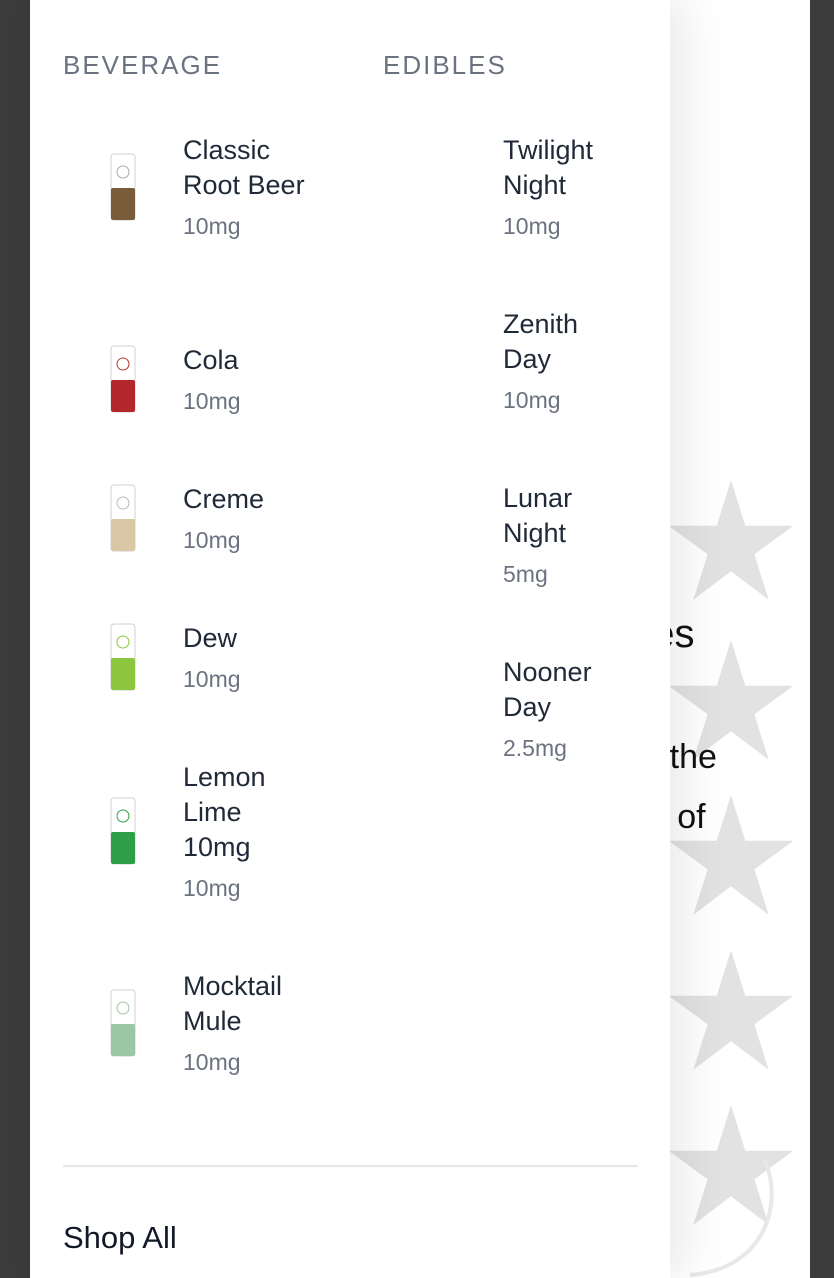 This screenshot has height=1278, width=834. I want to click on product-nooner-day: Nooner Day 2.5mg, so click(565, 708).